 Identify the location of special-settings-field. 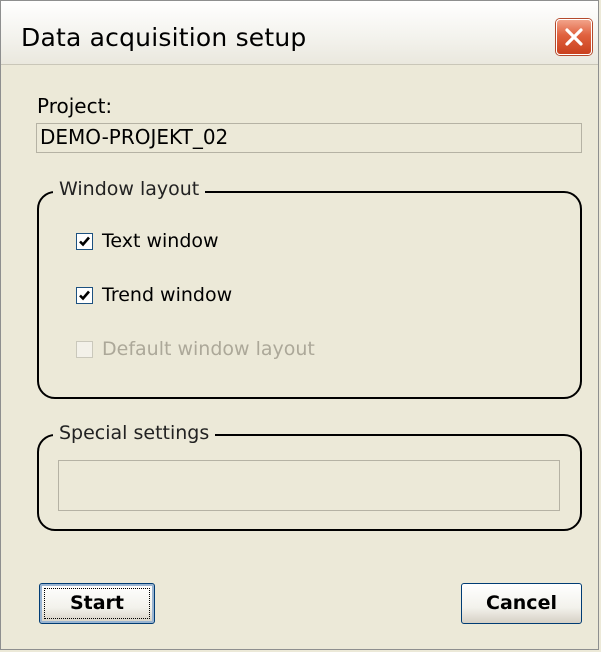
(309, 485).